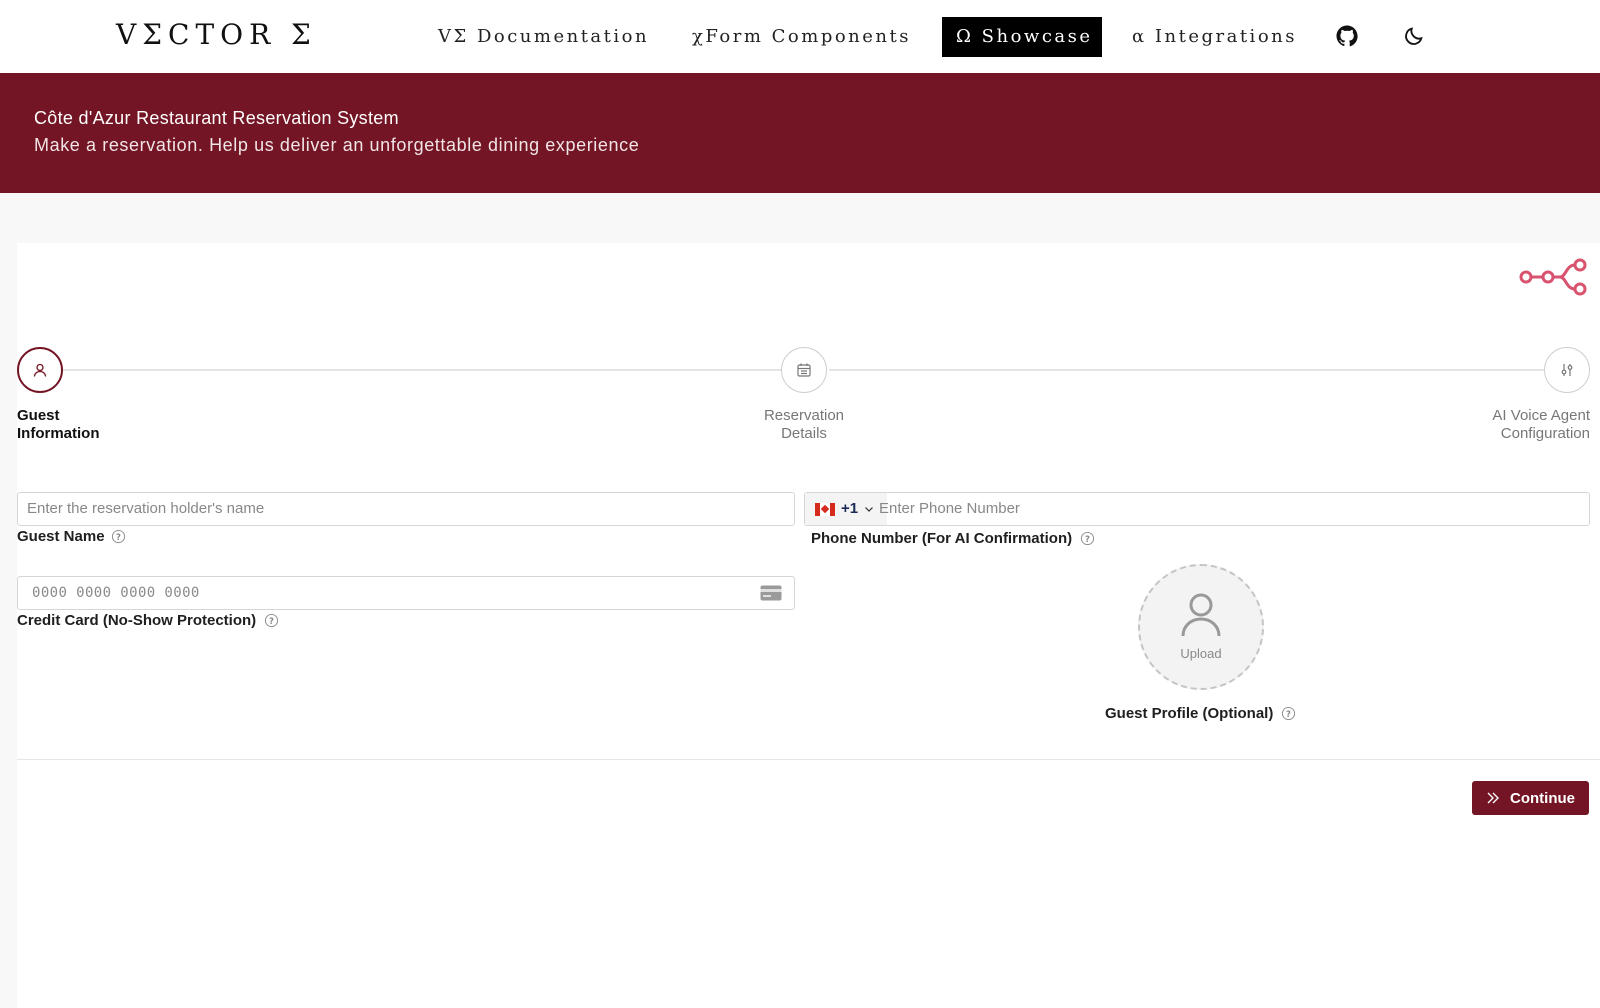 Image resolution: width=1600 pixels, height=1008 pixels. What do you see at coordinates (1197, 509) in the screenshot?
I see `phone-number-input: +1 Enter Phone Number` at bounding box center [1197, 509].